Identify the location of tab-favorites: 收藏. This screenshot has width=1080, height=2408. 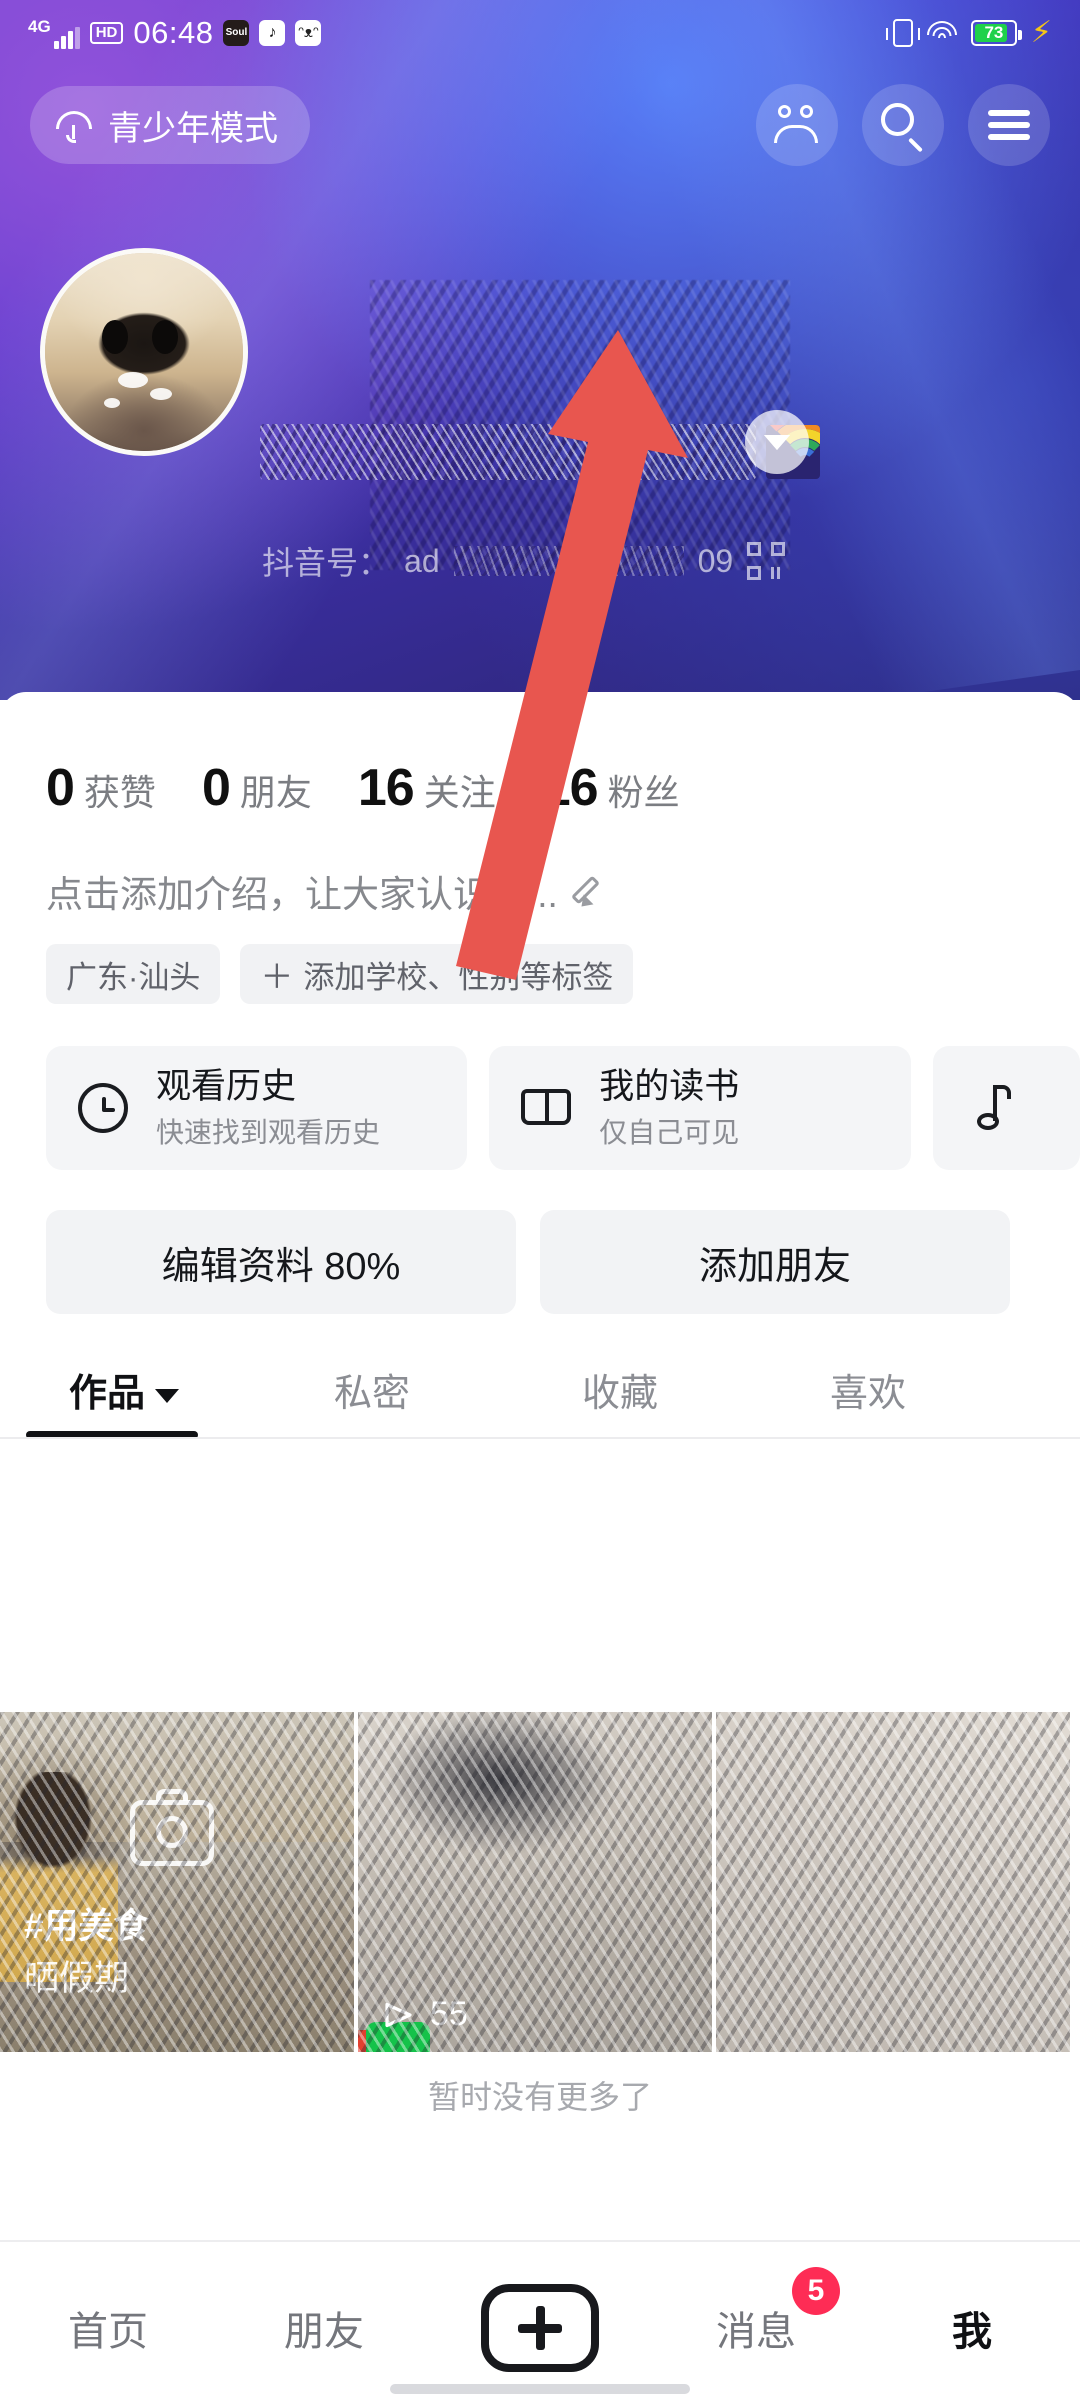
(620, 1389).